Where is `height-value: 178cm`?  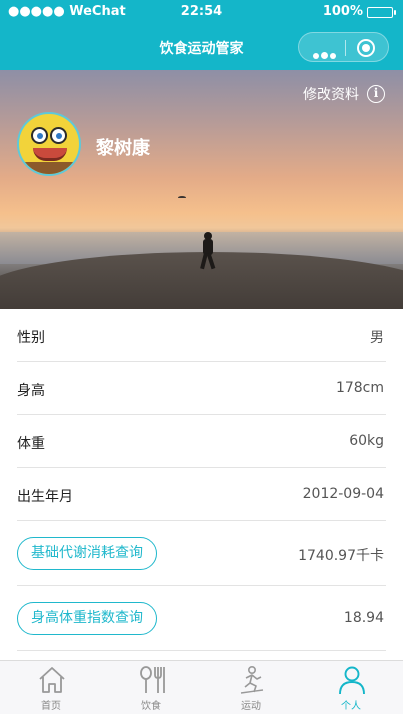
height-value: 178cm is located at coordinates (359, 388).